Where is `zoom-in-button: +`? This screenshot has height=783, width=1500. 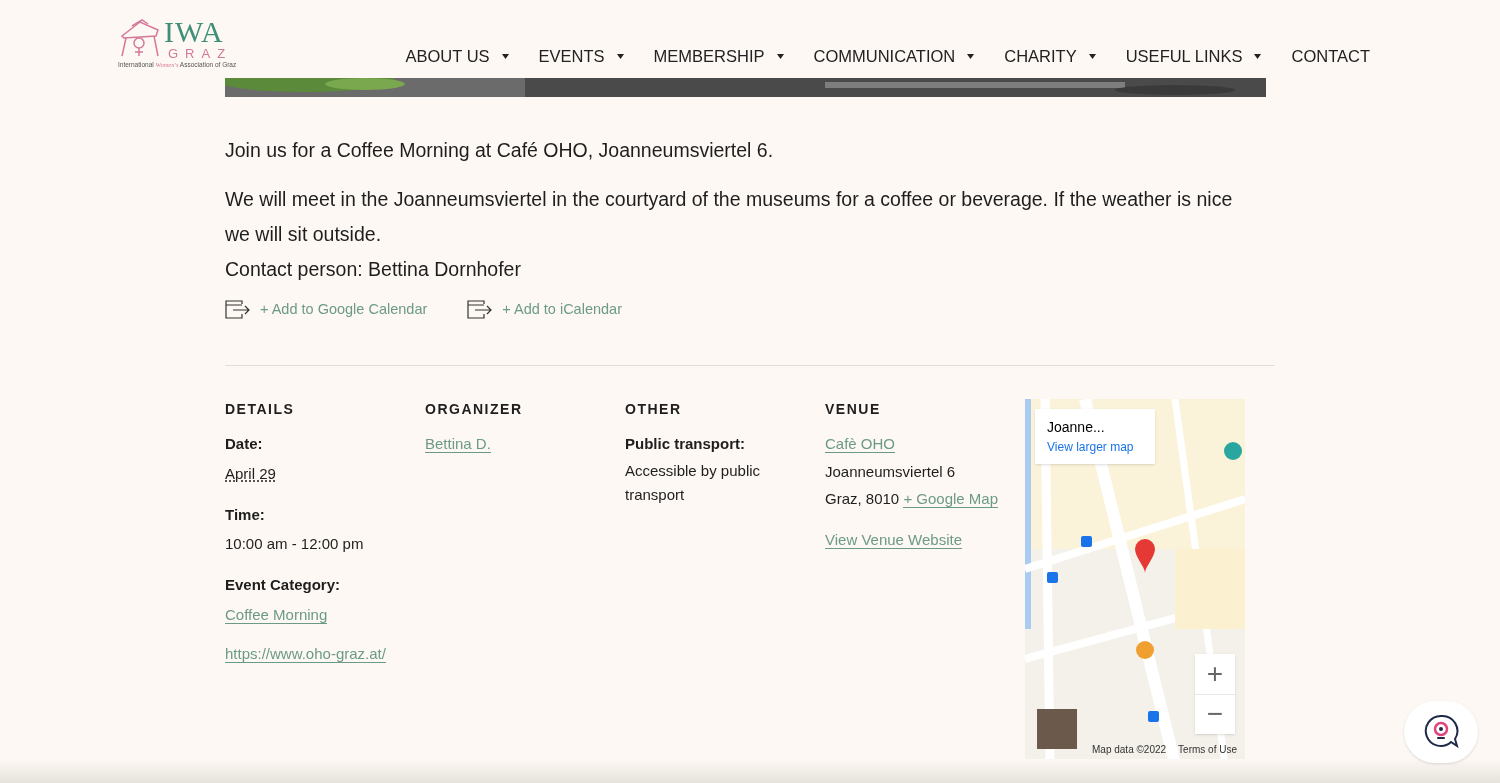
zoom-in-button: + is located at coordinates (1215, 673).